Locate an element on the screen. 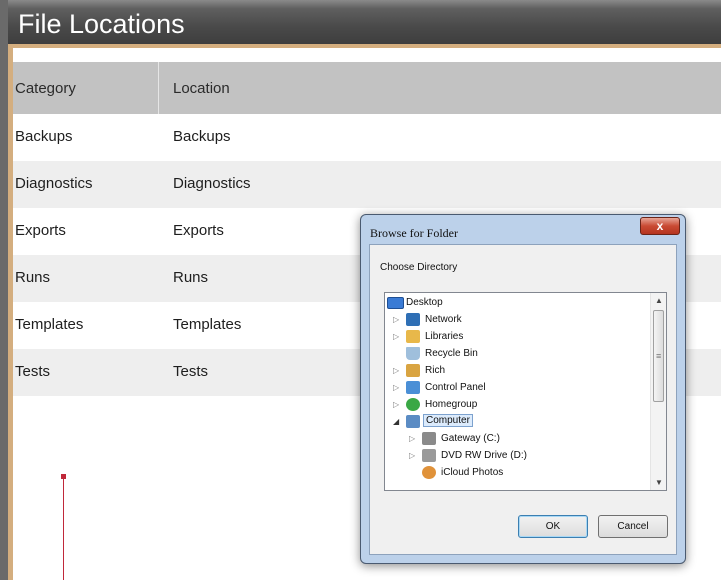 This screenshot has width=721, height=580. tree-scrollbar: ▲ ≡ ▼ is located at coordinates (658, 391).